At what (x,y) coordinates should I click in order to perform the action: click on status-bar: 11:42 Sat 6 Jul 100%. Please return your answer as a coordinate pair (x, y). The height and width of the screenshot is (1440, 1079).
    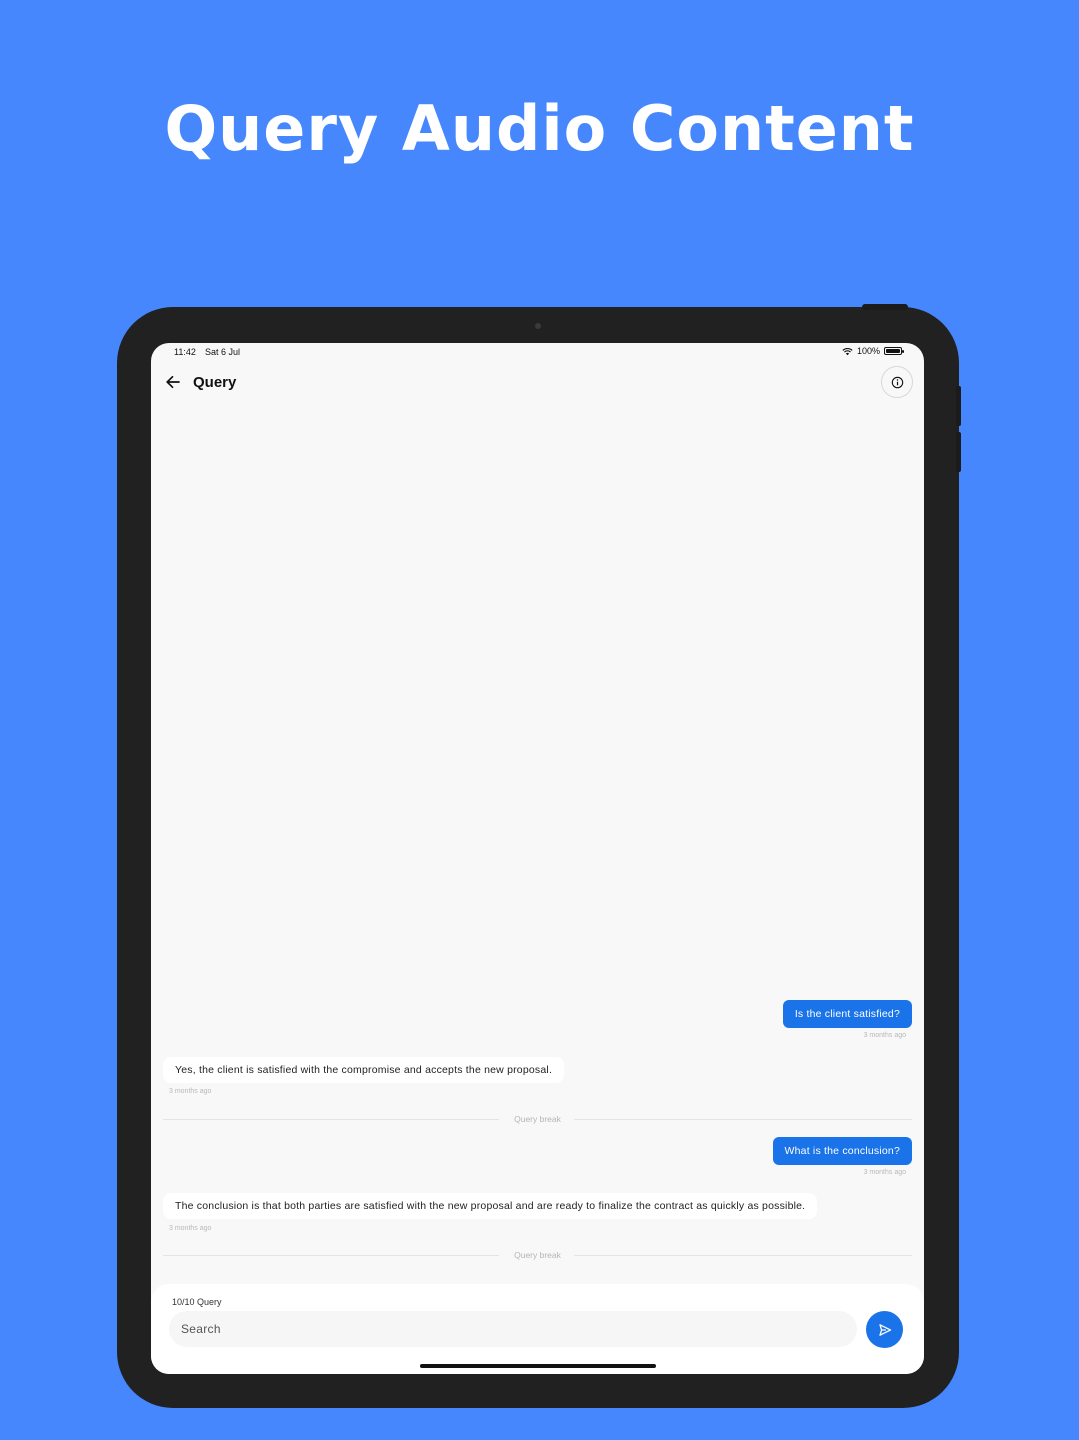
    Looking at the image, I should click on (537, 353).